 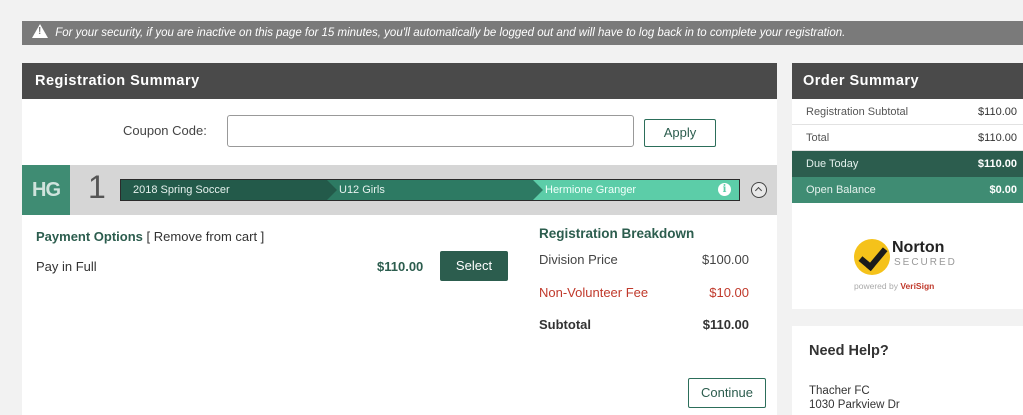 I want to click on help-address: 1030 Parkview Dr, so click(x=854, y=405).